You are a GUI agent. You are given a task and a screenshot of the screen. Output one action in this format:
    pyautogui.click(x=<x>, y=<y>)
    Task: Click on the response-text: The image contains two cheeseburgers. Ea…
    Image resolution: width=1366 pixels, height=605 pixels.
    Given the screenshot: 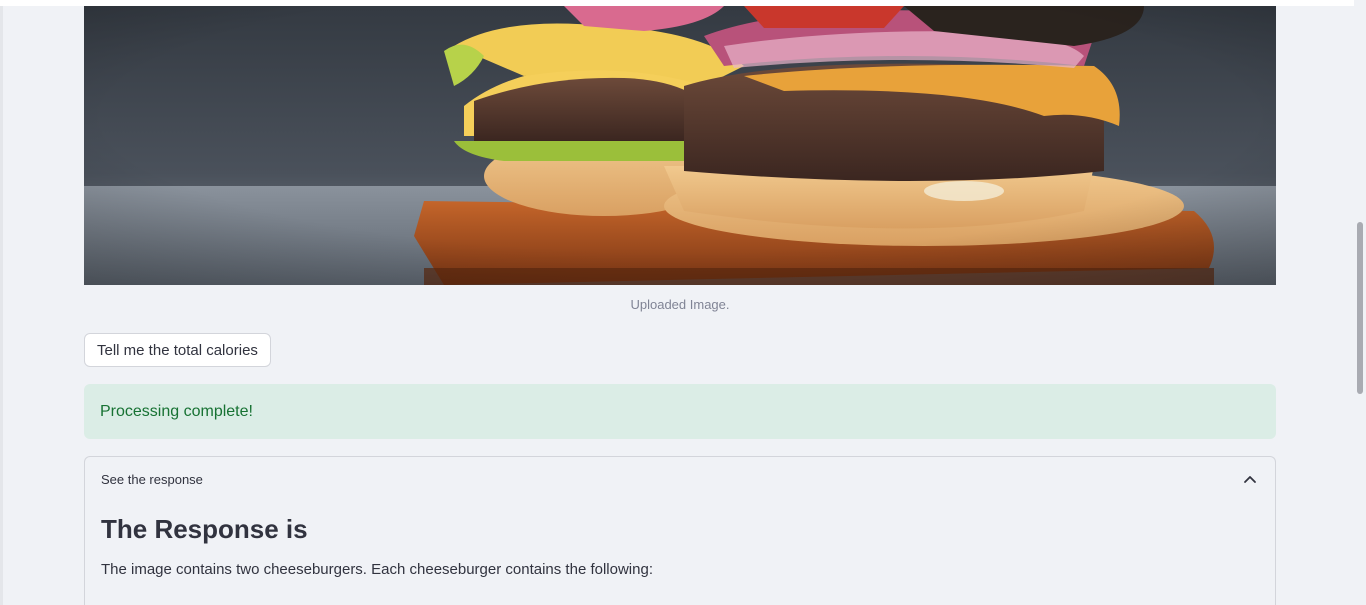 What is the action you would take?
    pyautogui.click(x=377, y=569)
    